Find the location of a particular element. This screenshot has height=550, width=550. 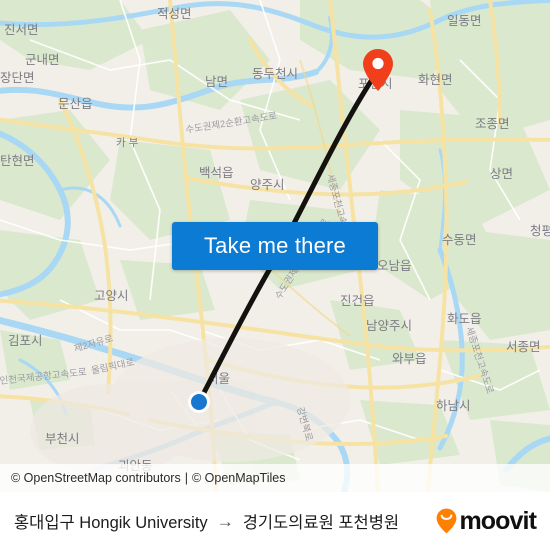

destination-label: 경기도의료원 포천병원 is located at coordinates (321, 523).